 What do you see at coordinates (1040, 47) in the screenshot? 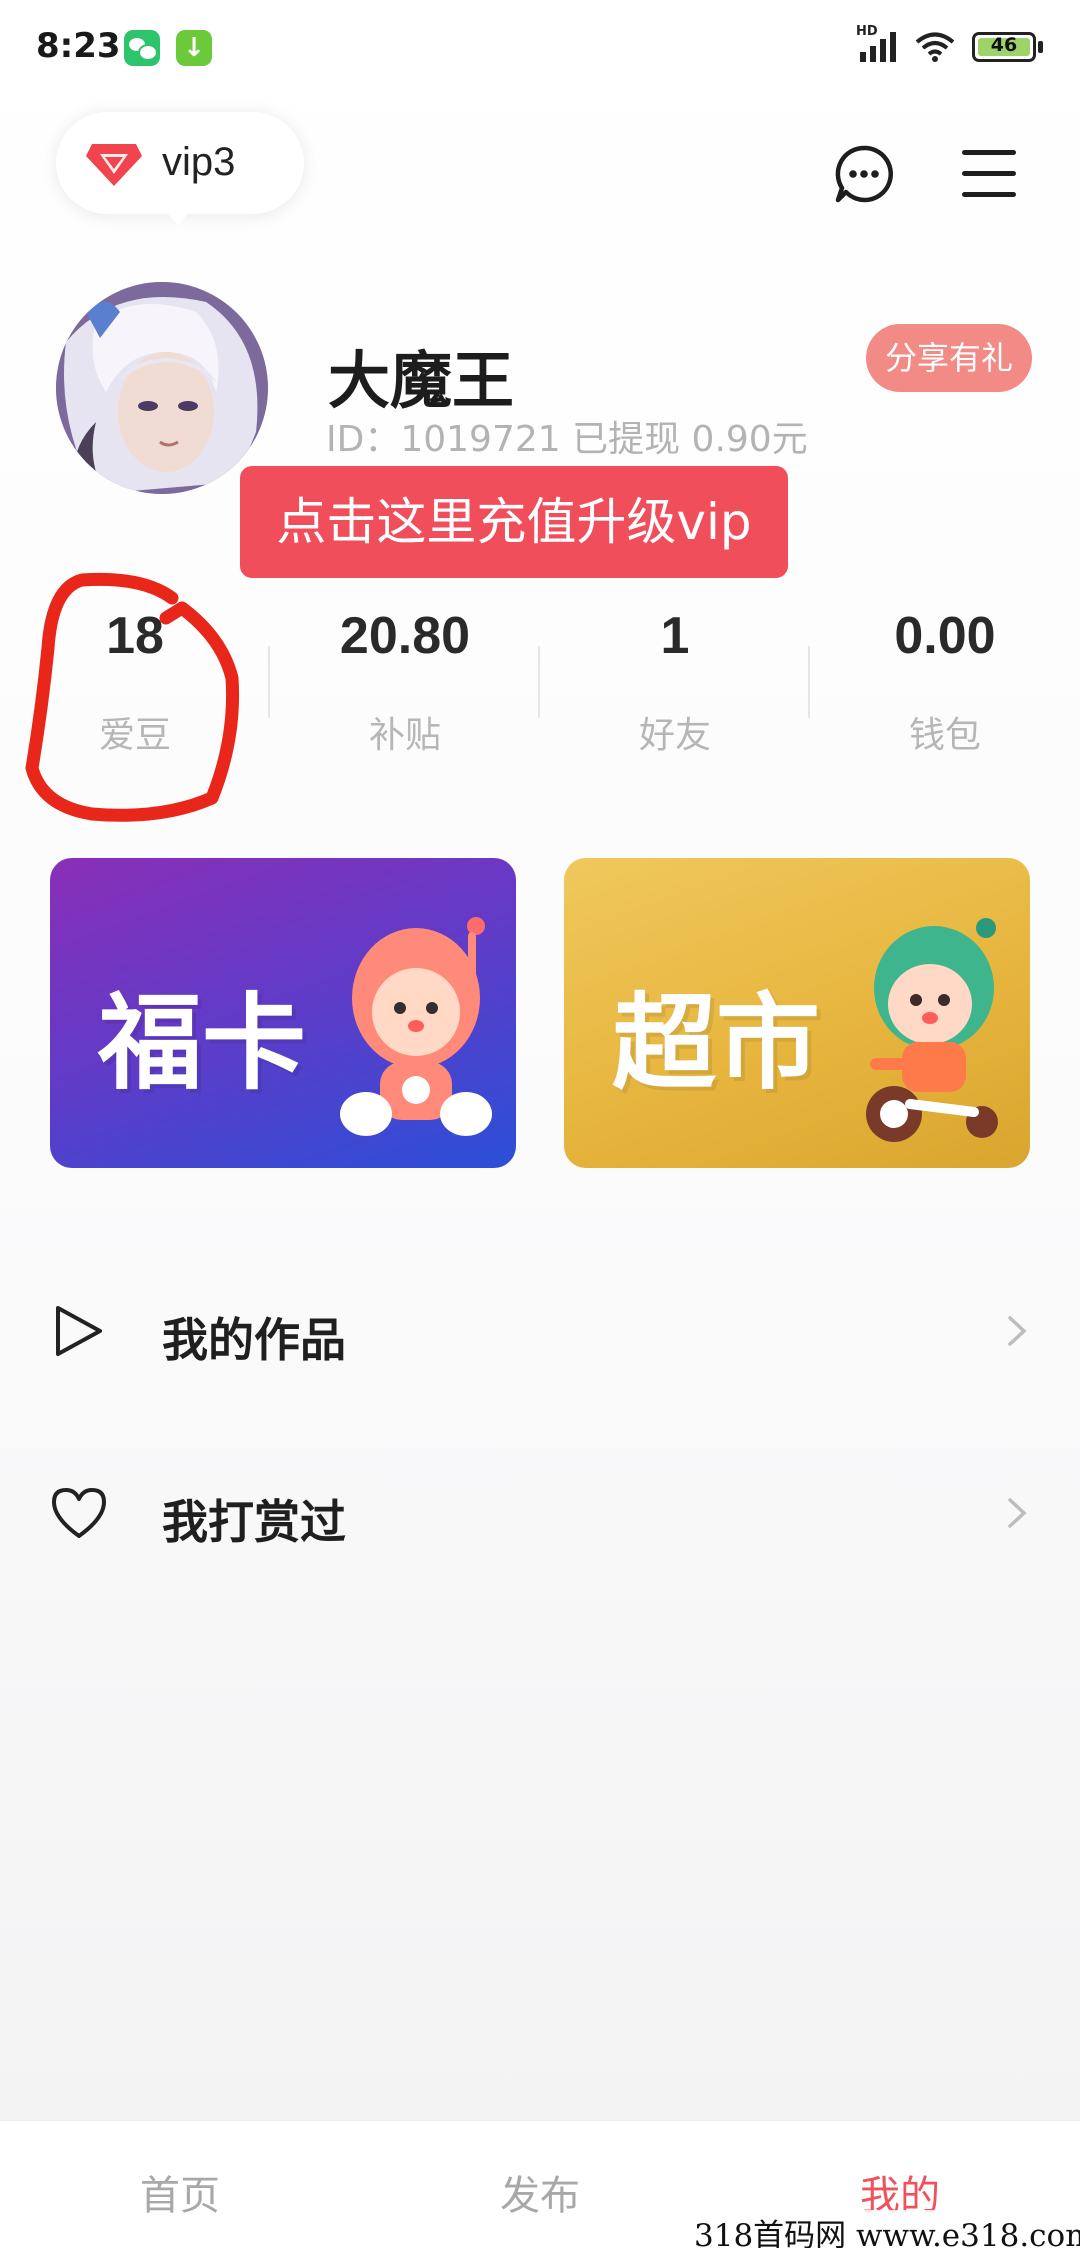
I see `battery-tip` at bounding box center [1040, 47].